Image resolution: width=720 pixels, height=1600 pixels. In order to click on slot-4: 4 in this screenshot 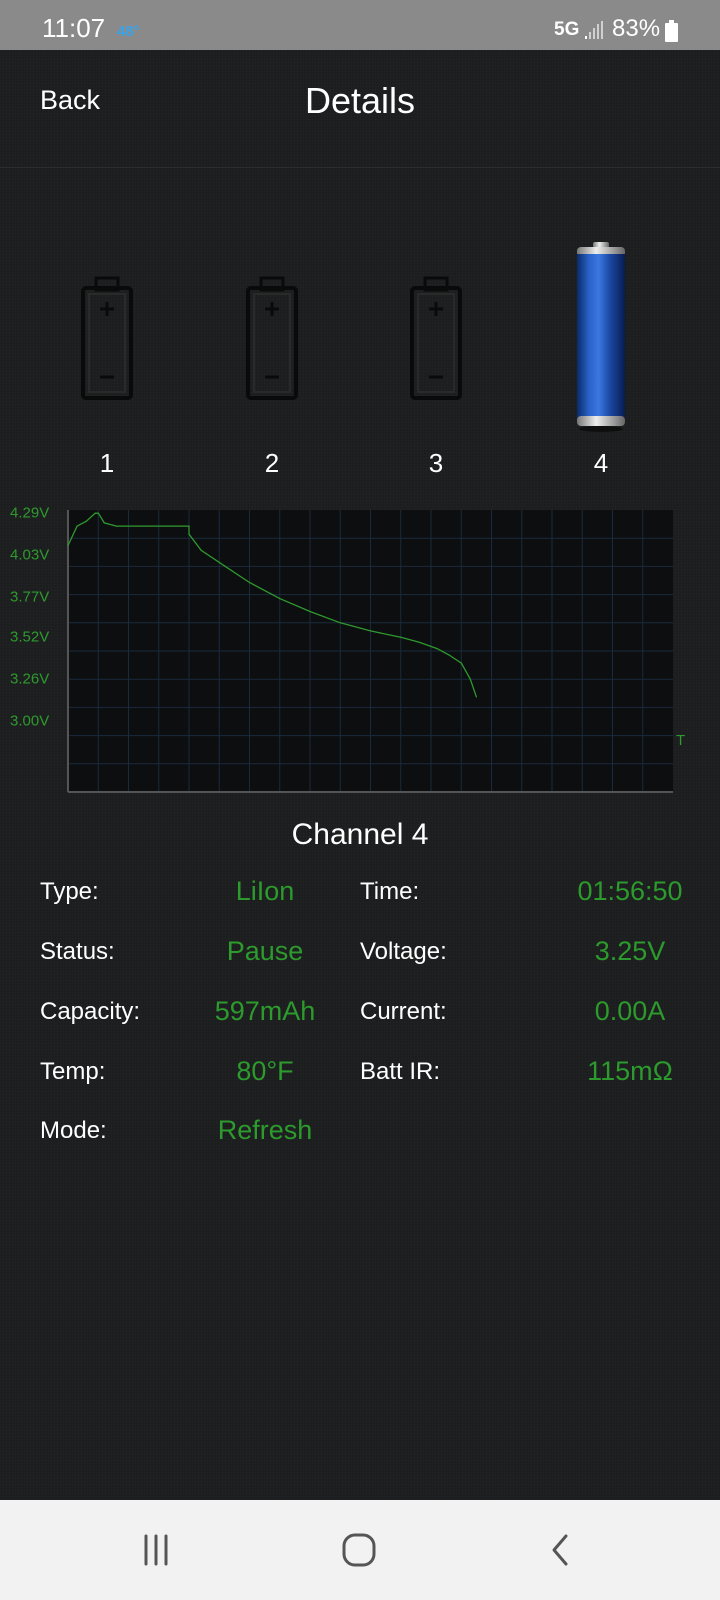, I will do `click(601, 335)`.